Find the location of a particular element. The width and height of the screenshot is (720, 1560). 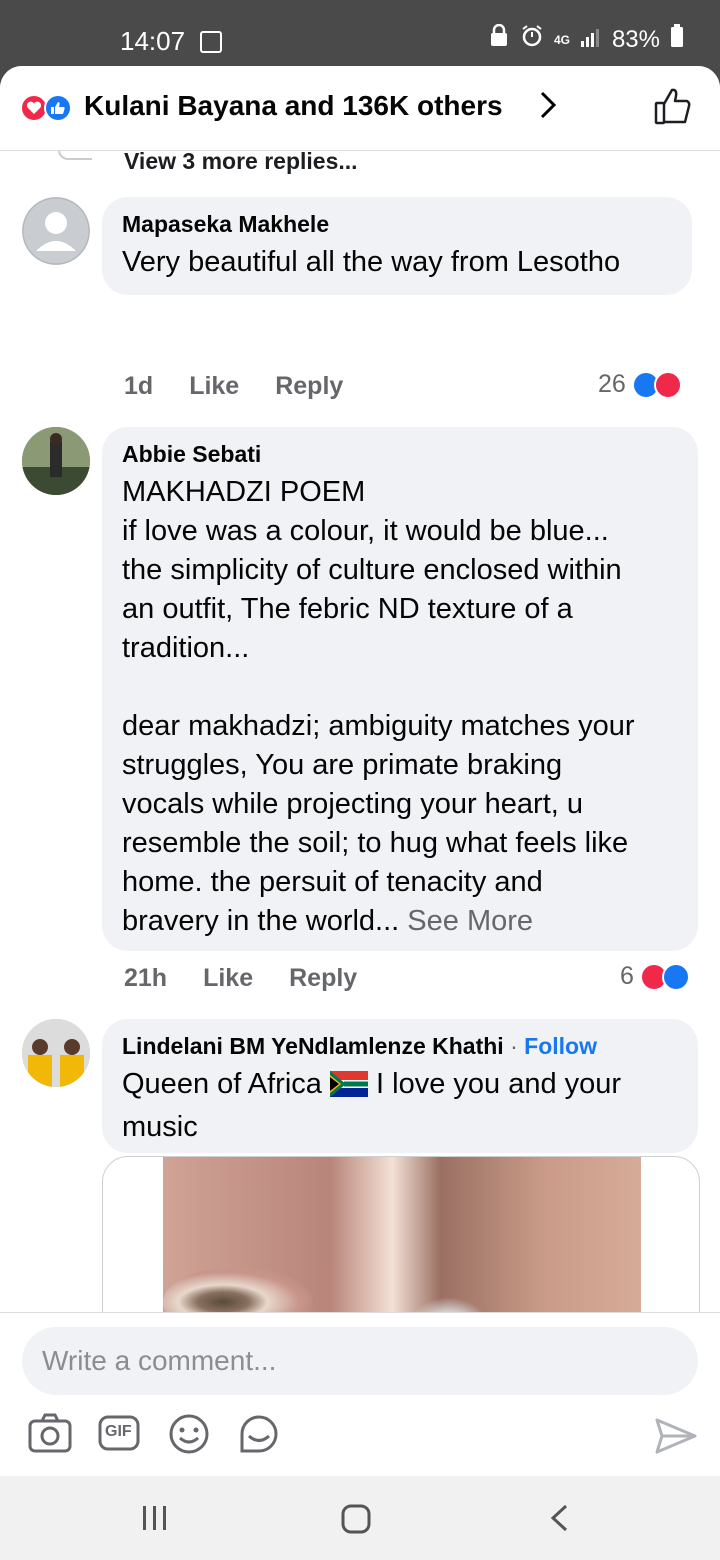

gif-label: GIF is located at coordinates (118, 1431).